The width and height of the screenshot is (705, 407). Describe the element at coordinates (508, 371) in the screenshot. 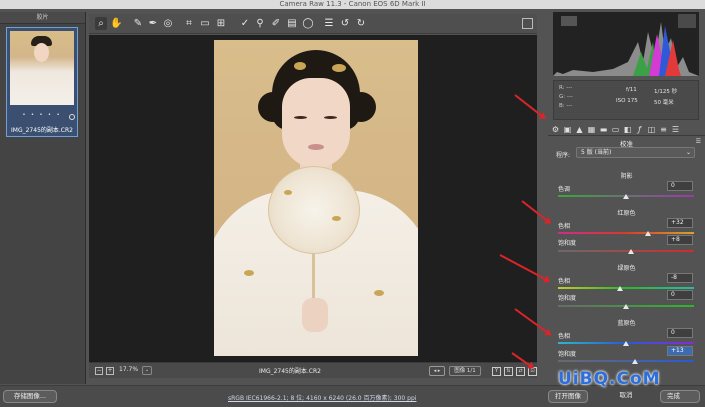

I see `swap-settings-button: ⇅` at that location.